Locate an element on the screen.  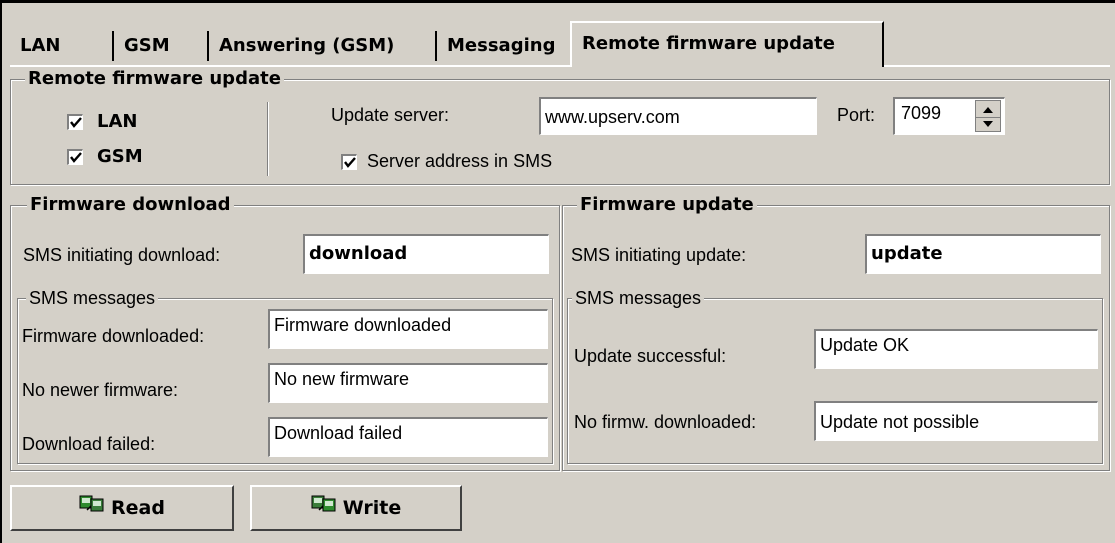
update-server-input: www.upserv.com is located at coordinates (678, 116).